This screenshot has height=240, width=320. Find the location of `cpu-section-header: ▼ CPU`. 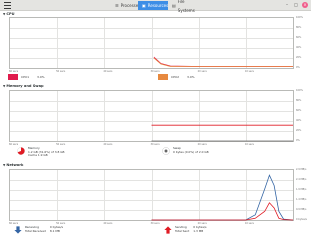

cpu-section-header: ▼ CPU is located at coordinates (9, 14).